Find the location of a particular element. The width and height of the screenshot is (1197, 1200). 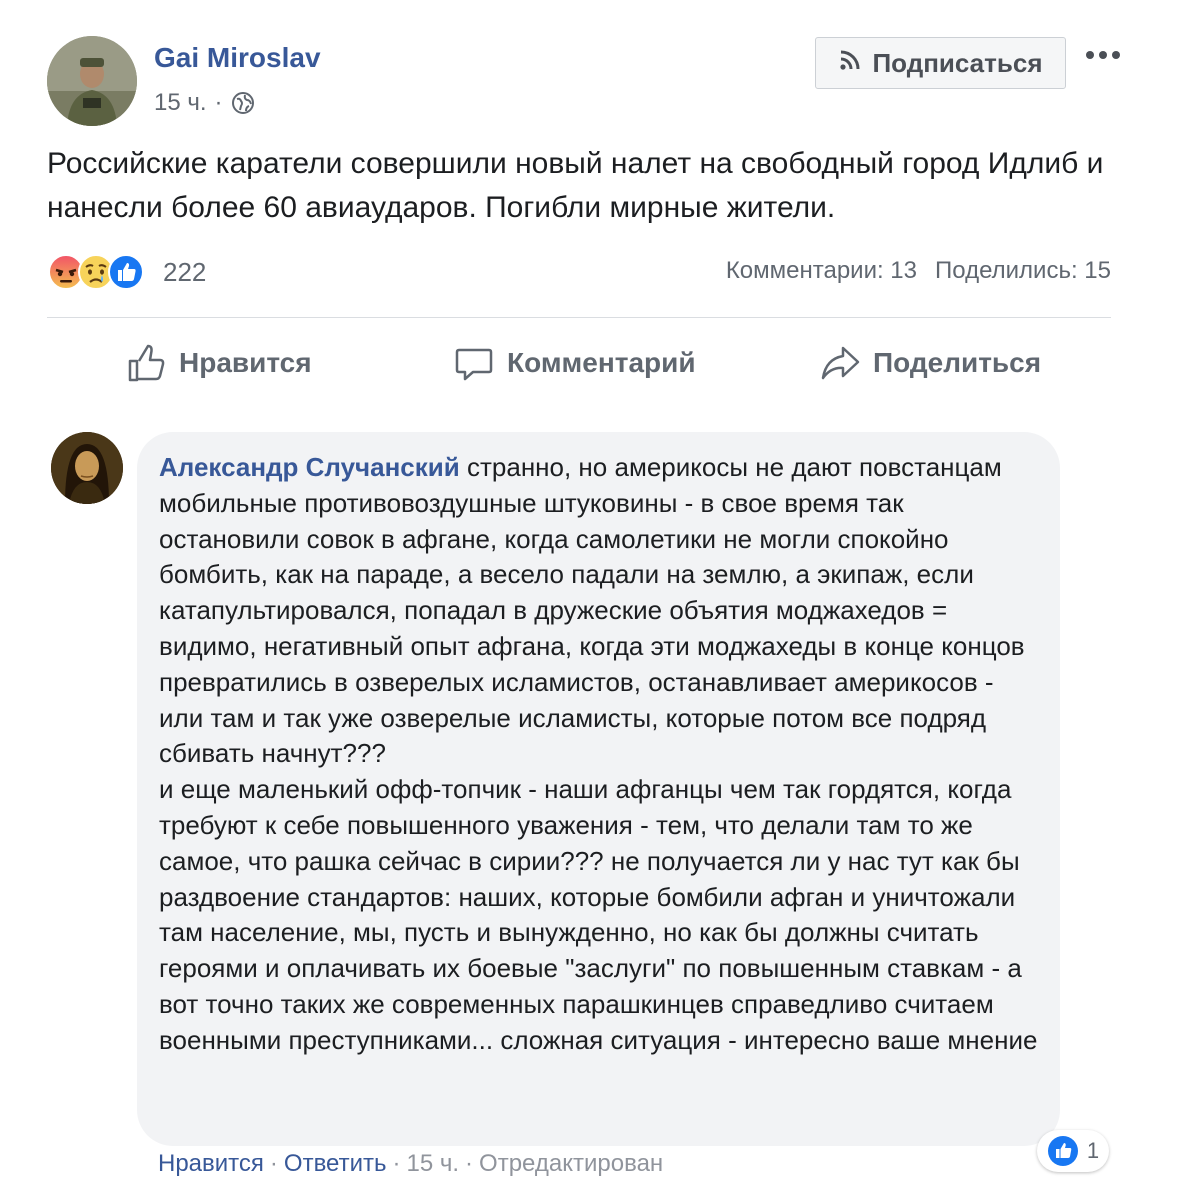

comment-like-link: Нравится is located at coordinates (211, 1164).